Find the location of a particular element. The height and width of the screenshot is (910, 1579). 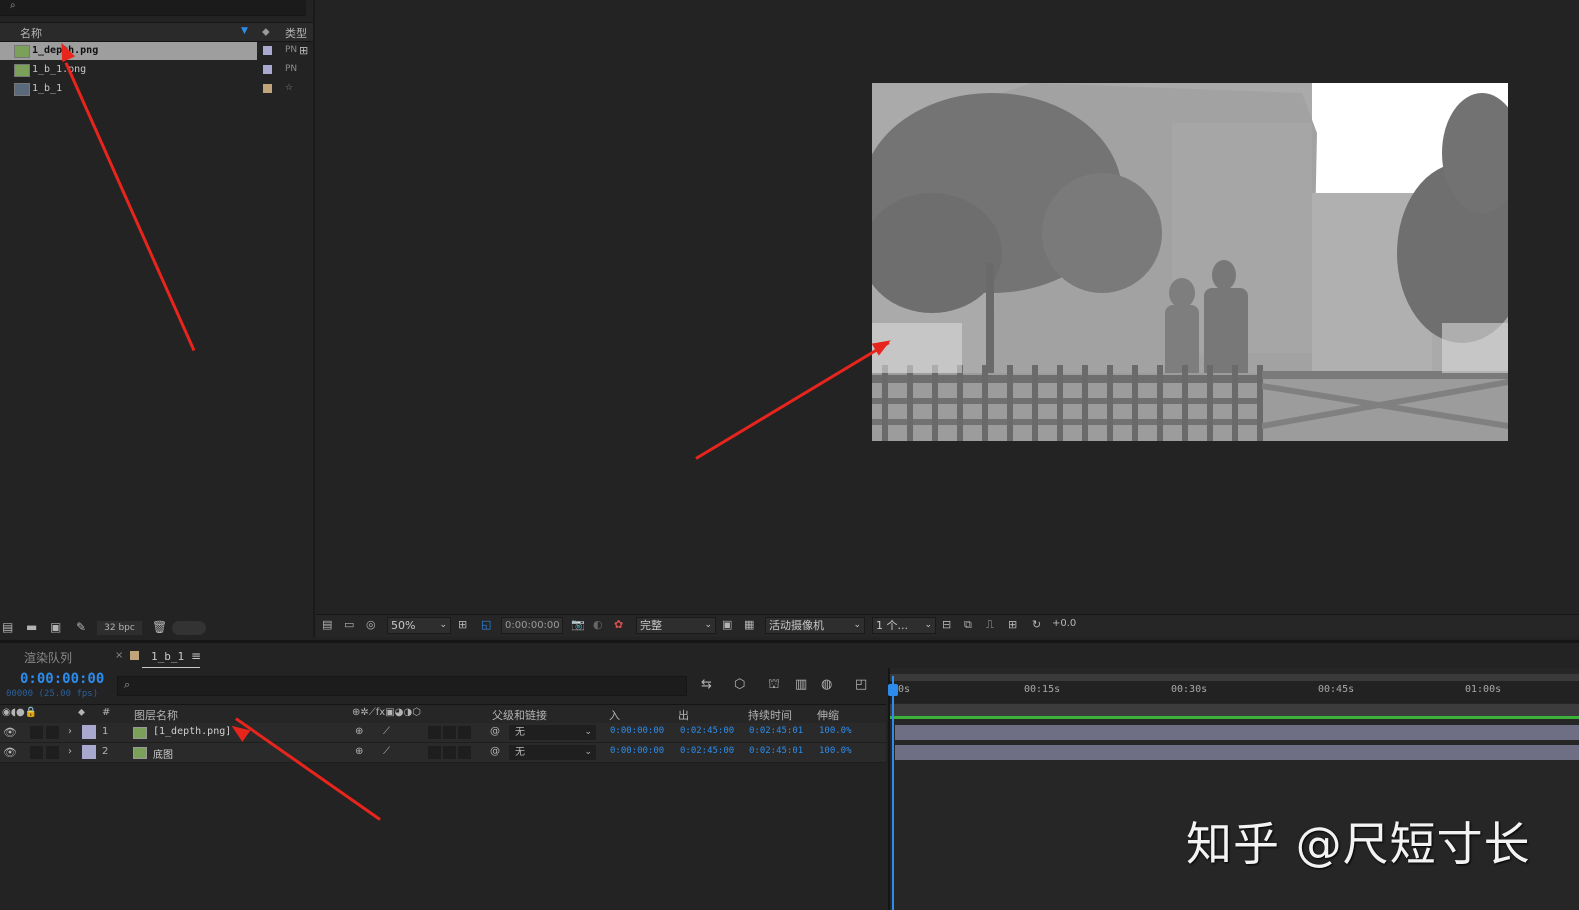

col-layer-name: 图层名称 is located at coordinates (156, 715).